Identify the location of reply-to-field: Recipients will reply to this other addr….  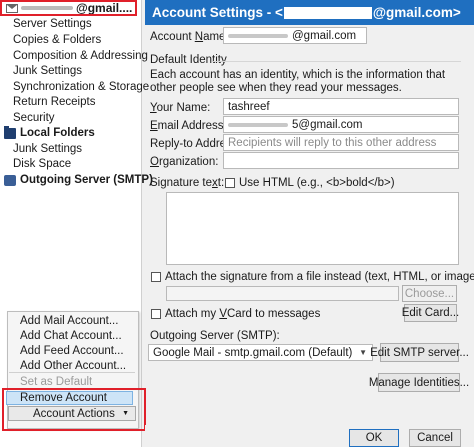
(341, 142).